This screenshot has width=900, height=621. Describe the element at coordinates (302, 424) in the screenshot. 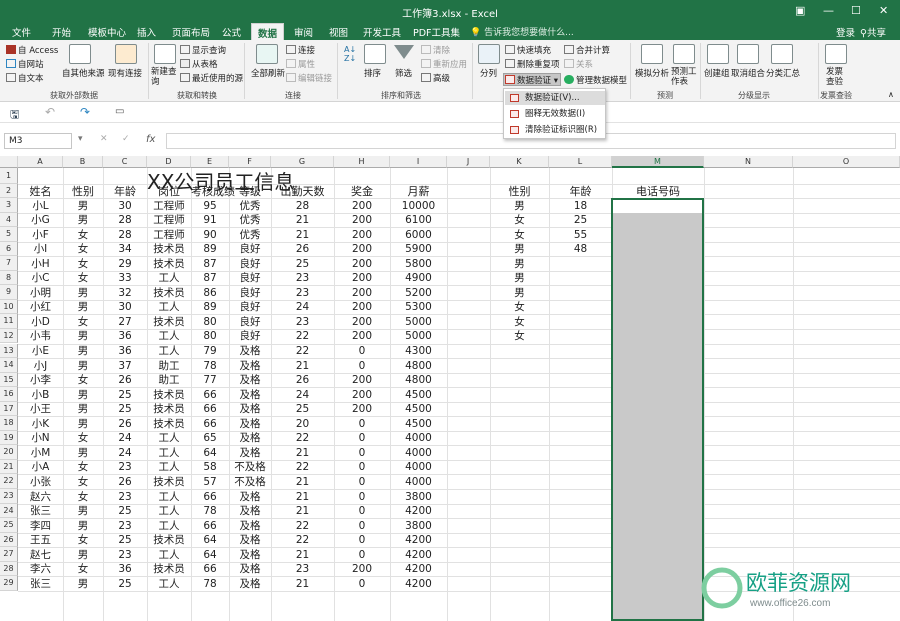

I see `data-cell: 20` at that location.